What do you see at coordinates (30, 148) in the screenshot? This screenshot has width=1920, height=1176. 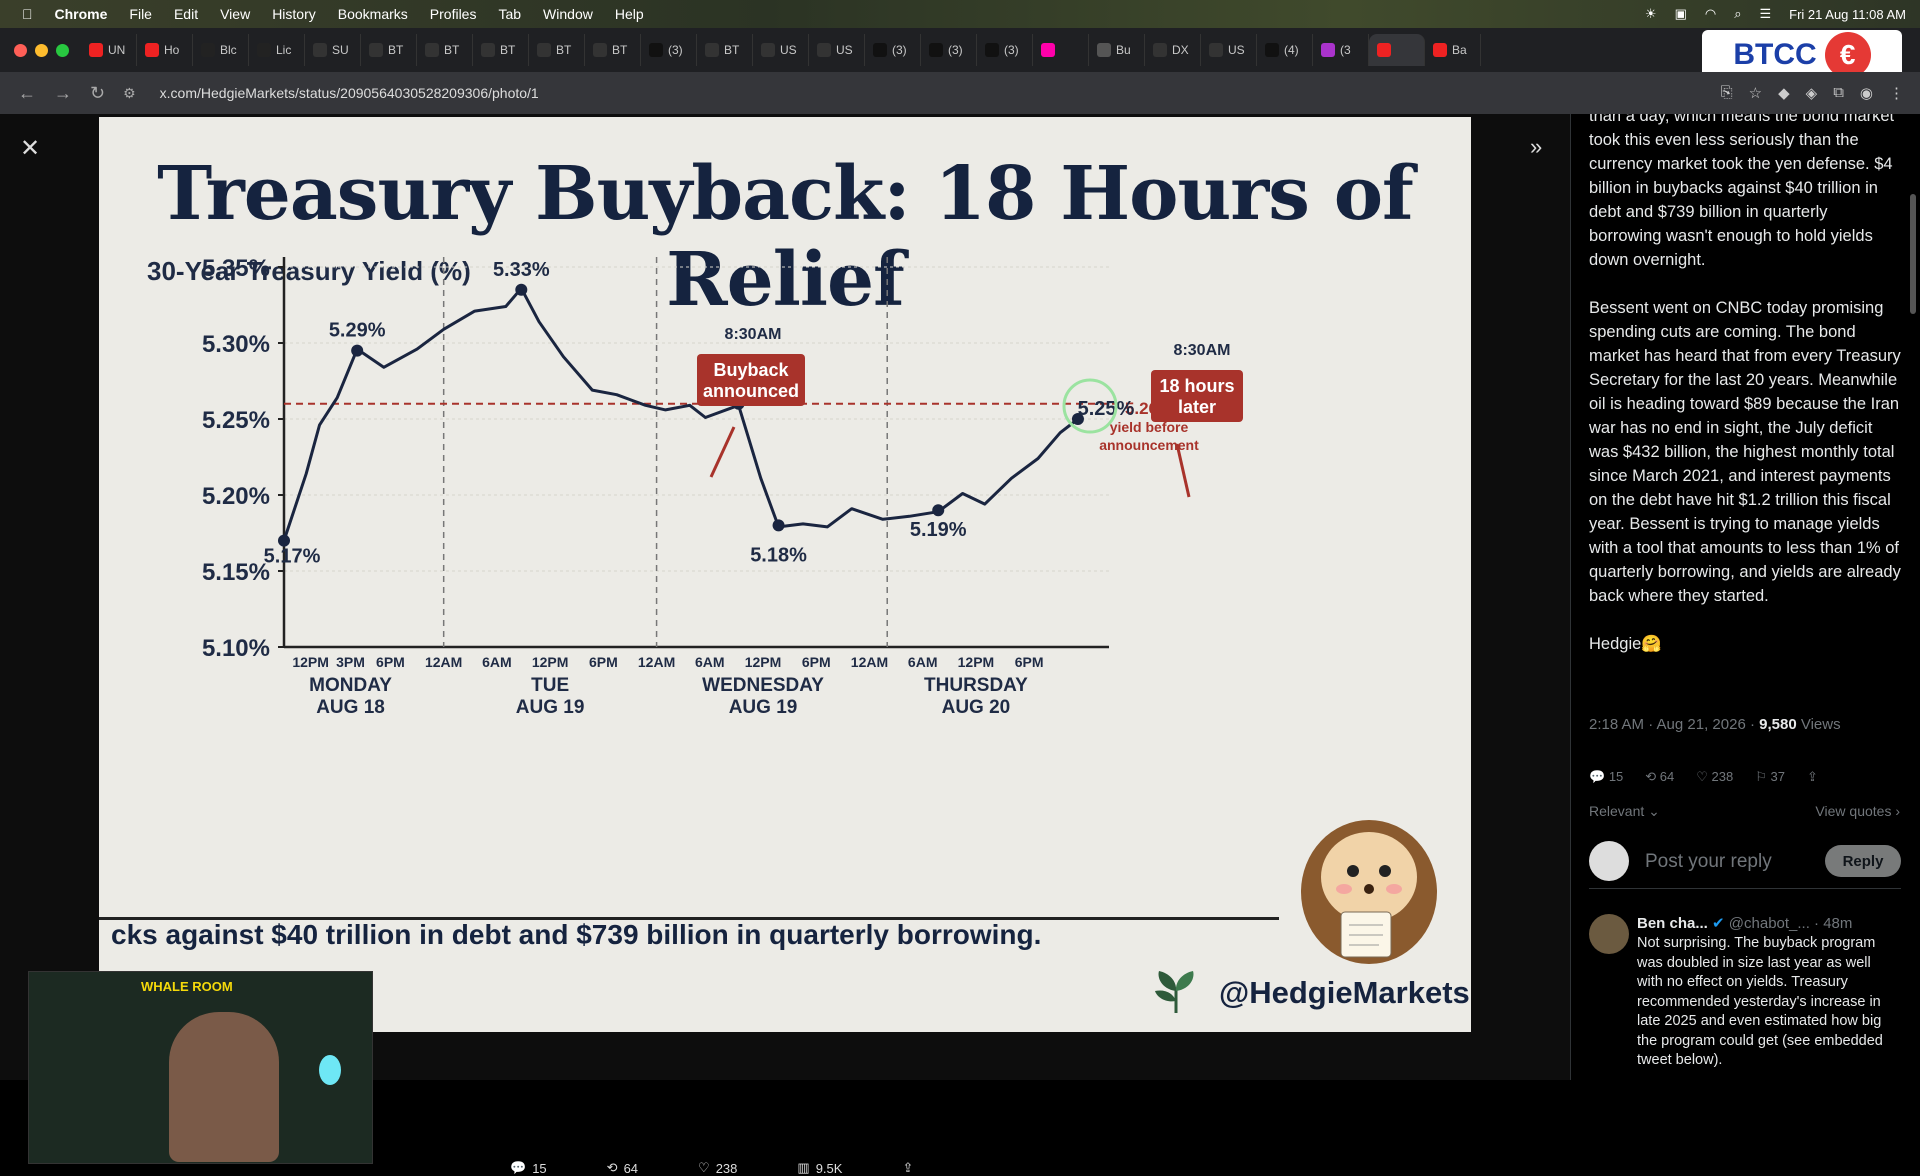 I see `close-icon: ✕` at bounding box center [30, 148].